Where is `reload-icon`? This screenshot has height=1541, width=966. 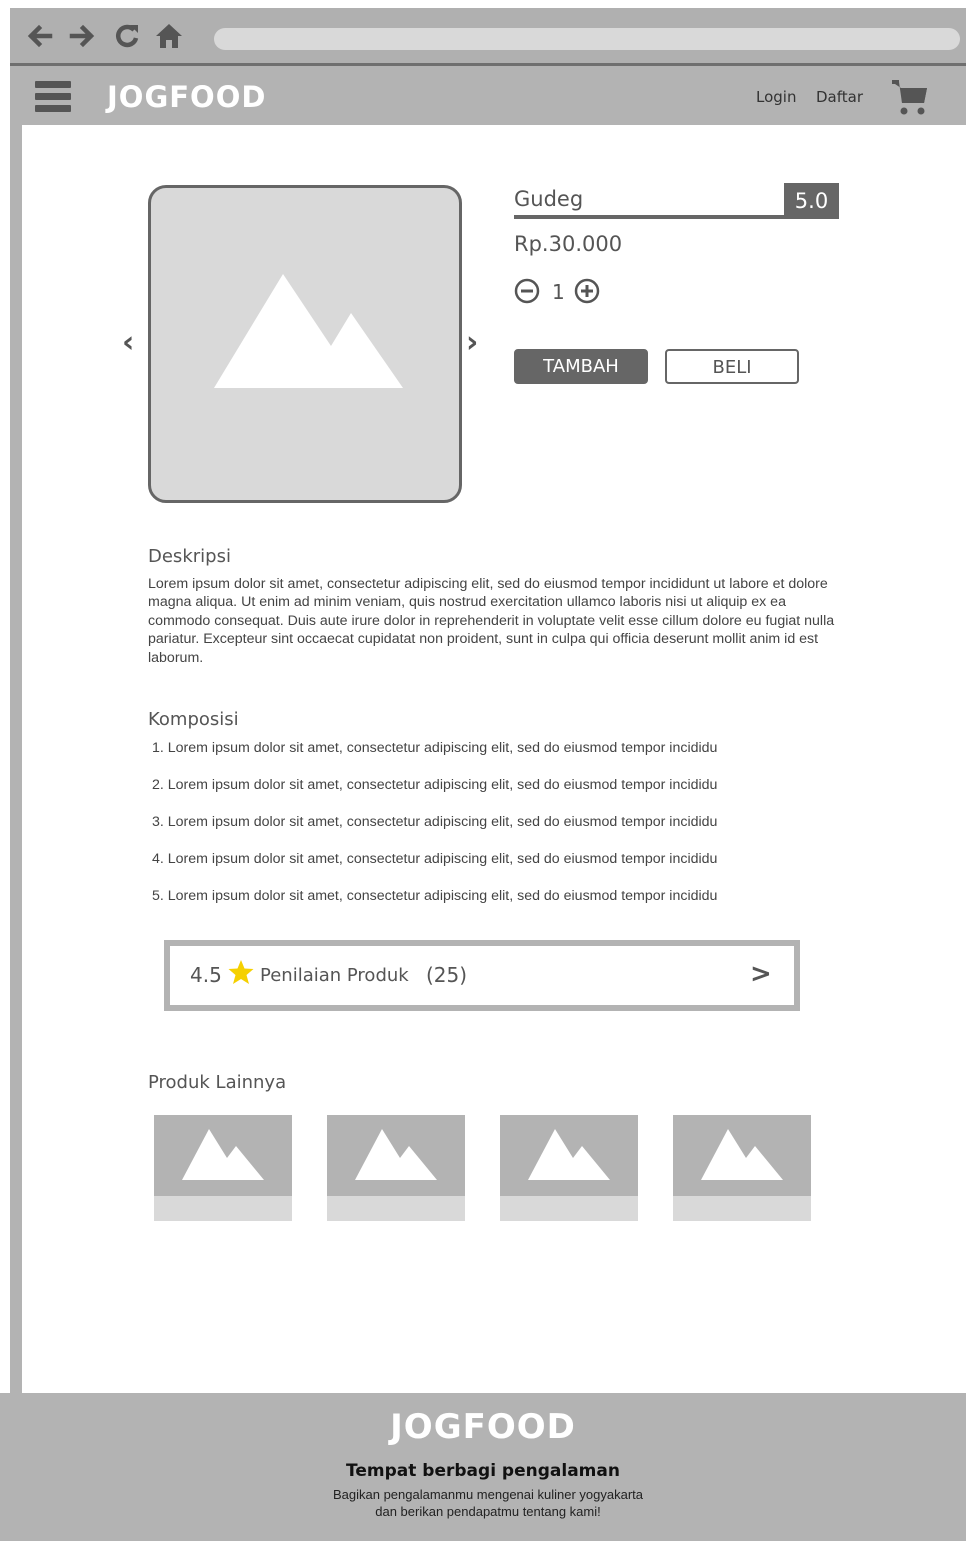
reload-icon is located at coordinates (127, 36).